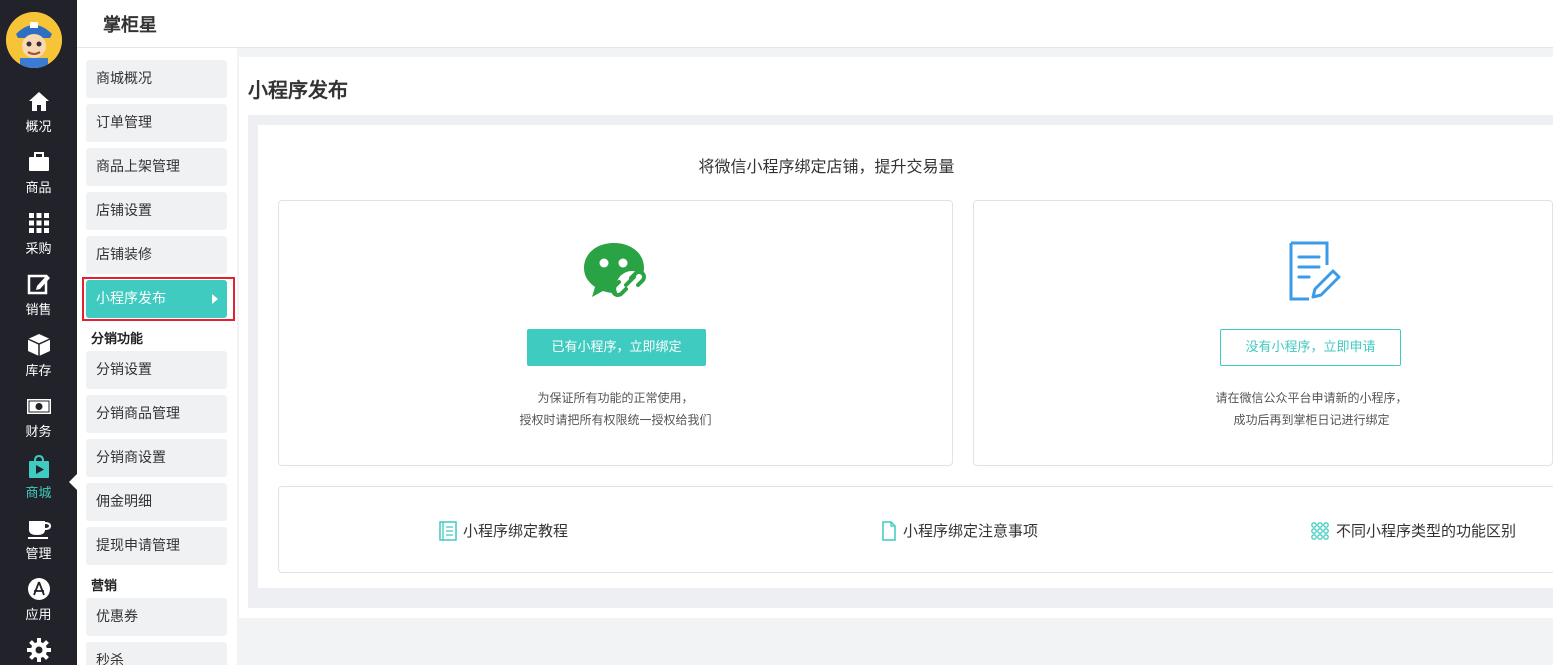  Describe the element at coordinates (38, 362) in the screenshot. I see `rail-item-stock: 库存` at that location.